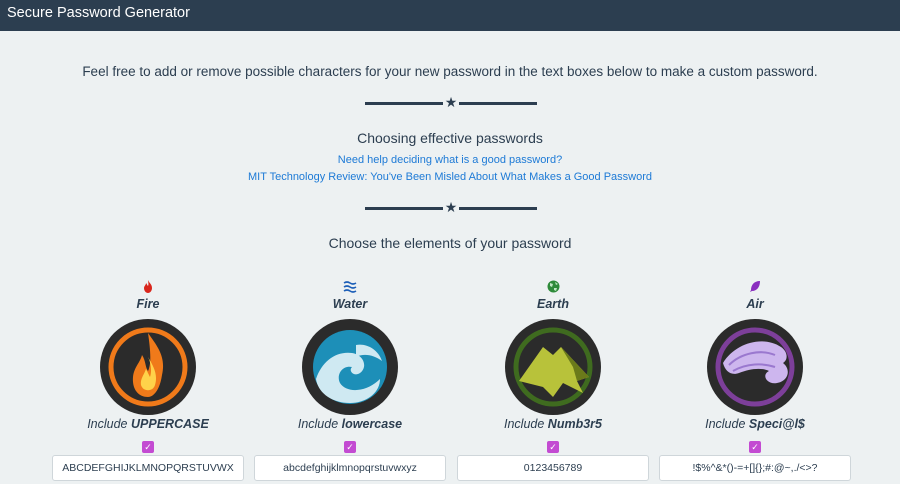 This screenshot has height=484, width=900. Describe the element at coordinates (98, 13) in the screenshot. I see `app-title: Secure Password Generator` at that location.